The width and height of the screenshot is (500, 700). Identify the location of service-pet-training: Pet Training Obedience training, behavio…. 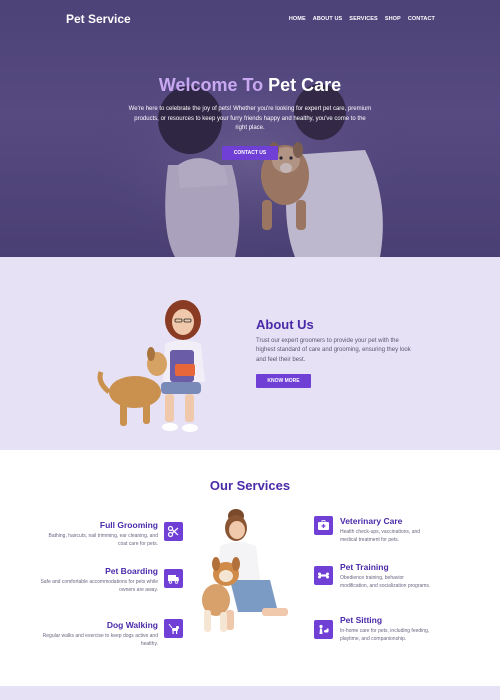
(386, 576).